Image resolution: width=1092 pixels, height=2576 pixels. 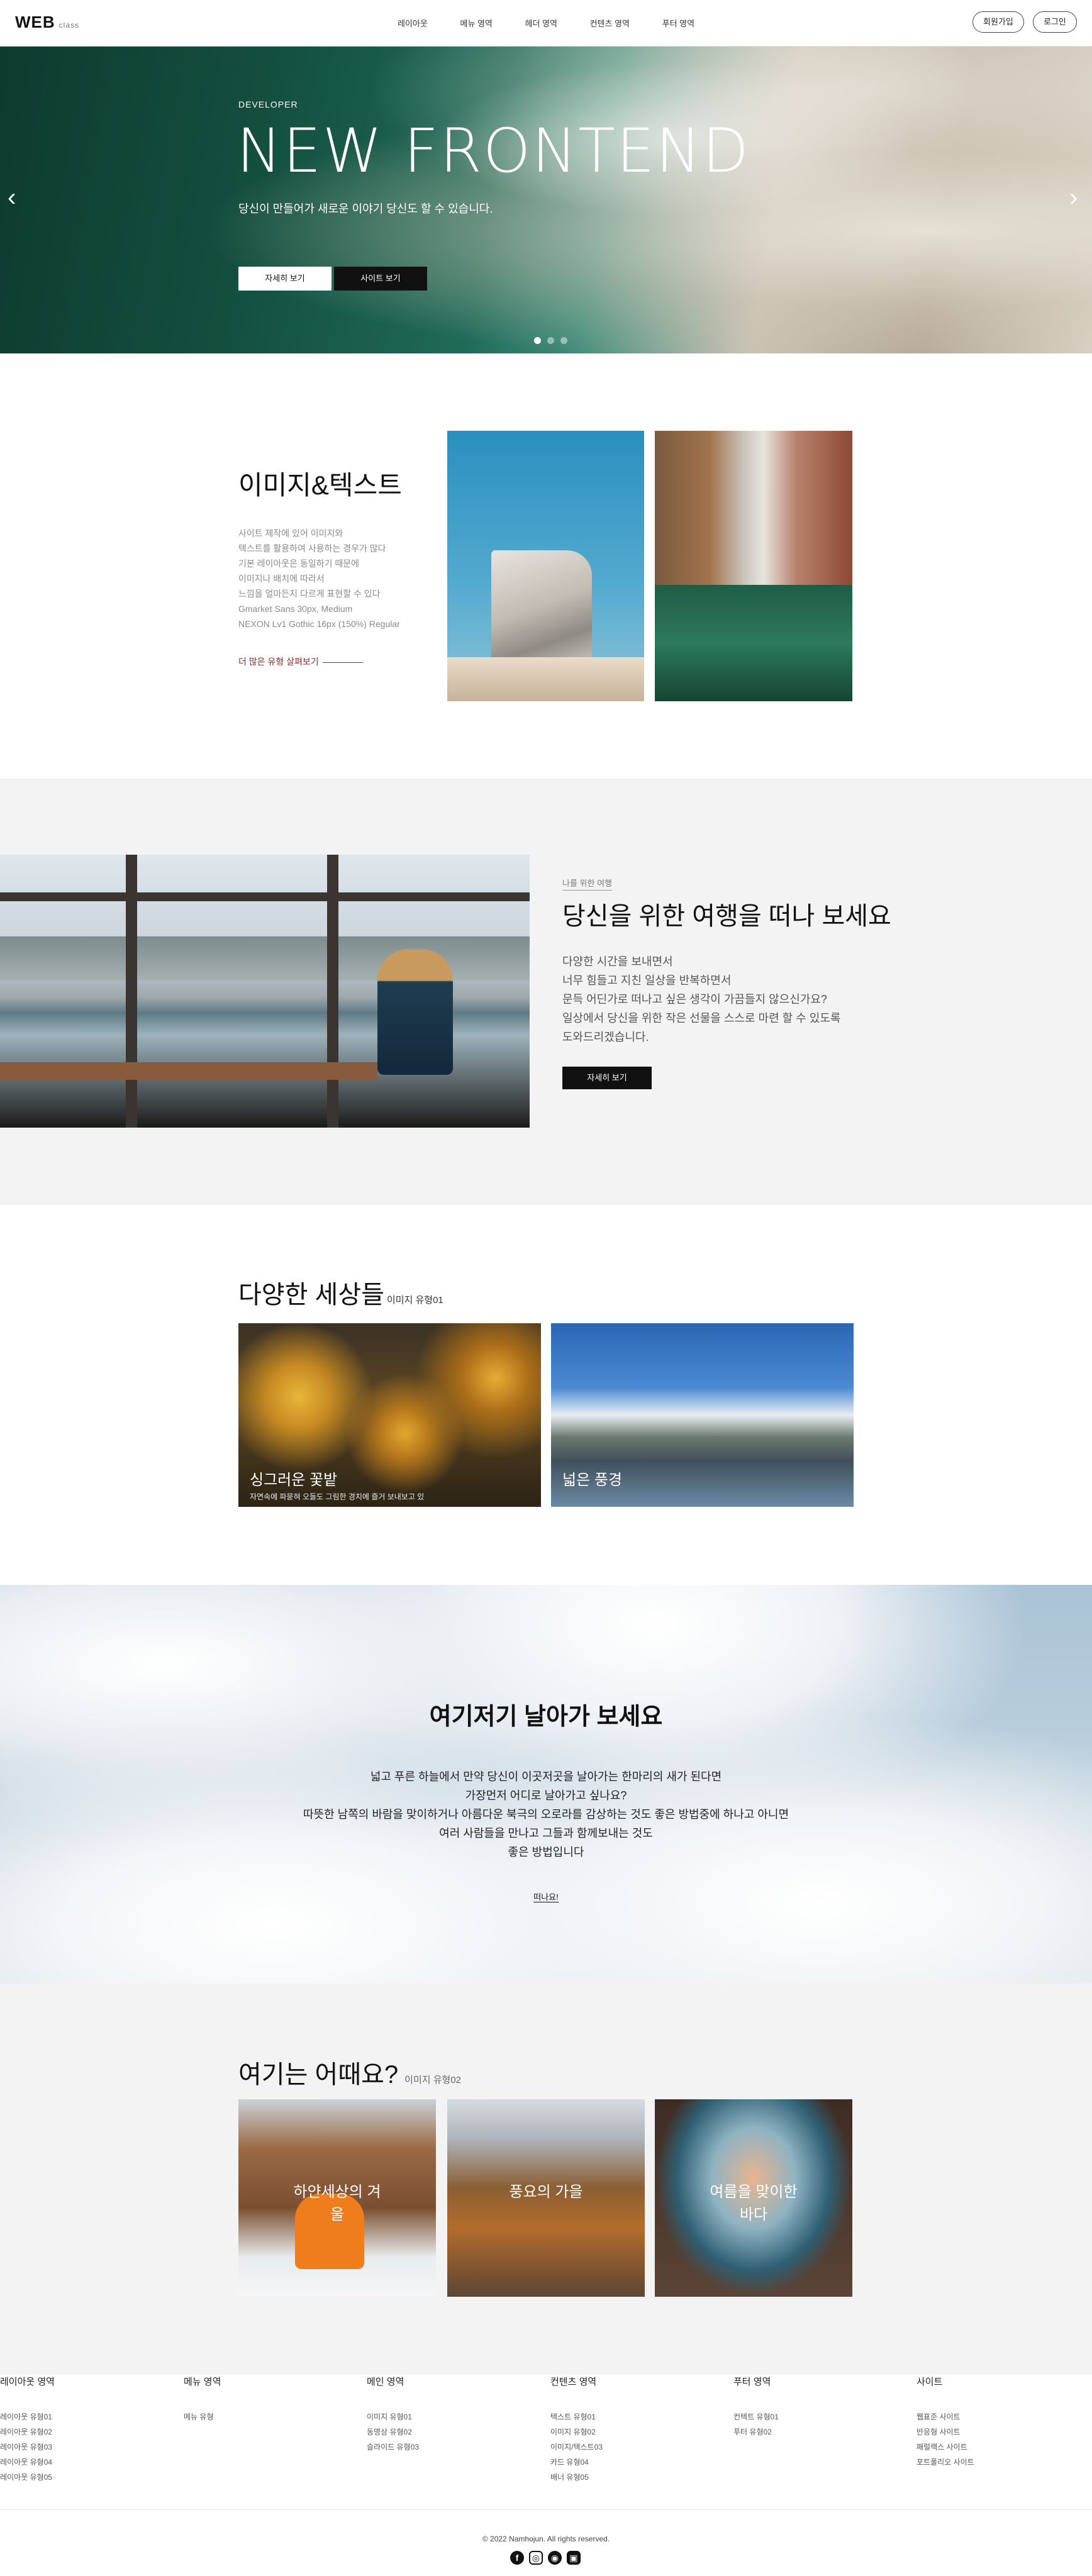 What do you see at coordinates (945, 2447) in the screenshot?
I see `footer-link: 패럴랙스 사이트` at bounding box center [945, 2447].